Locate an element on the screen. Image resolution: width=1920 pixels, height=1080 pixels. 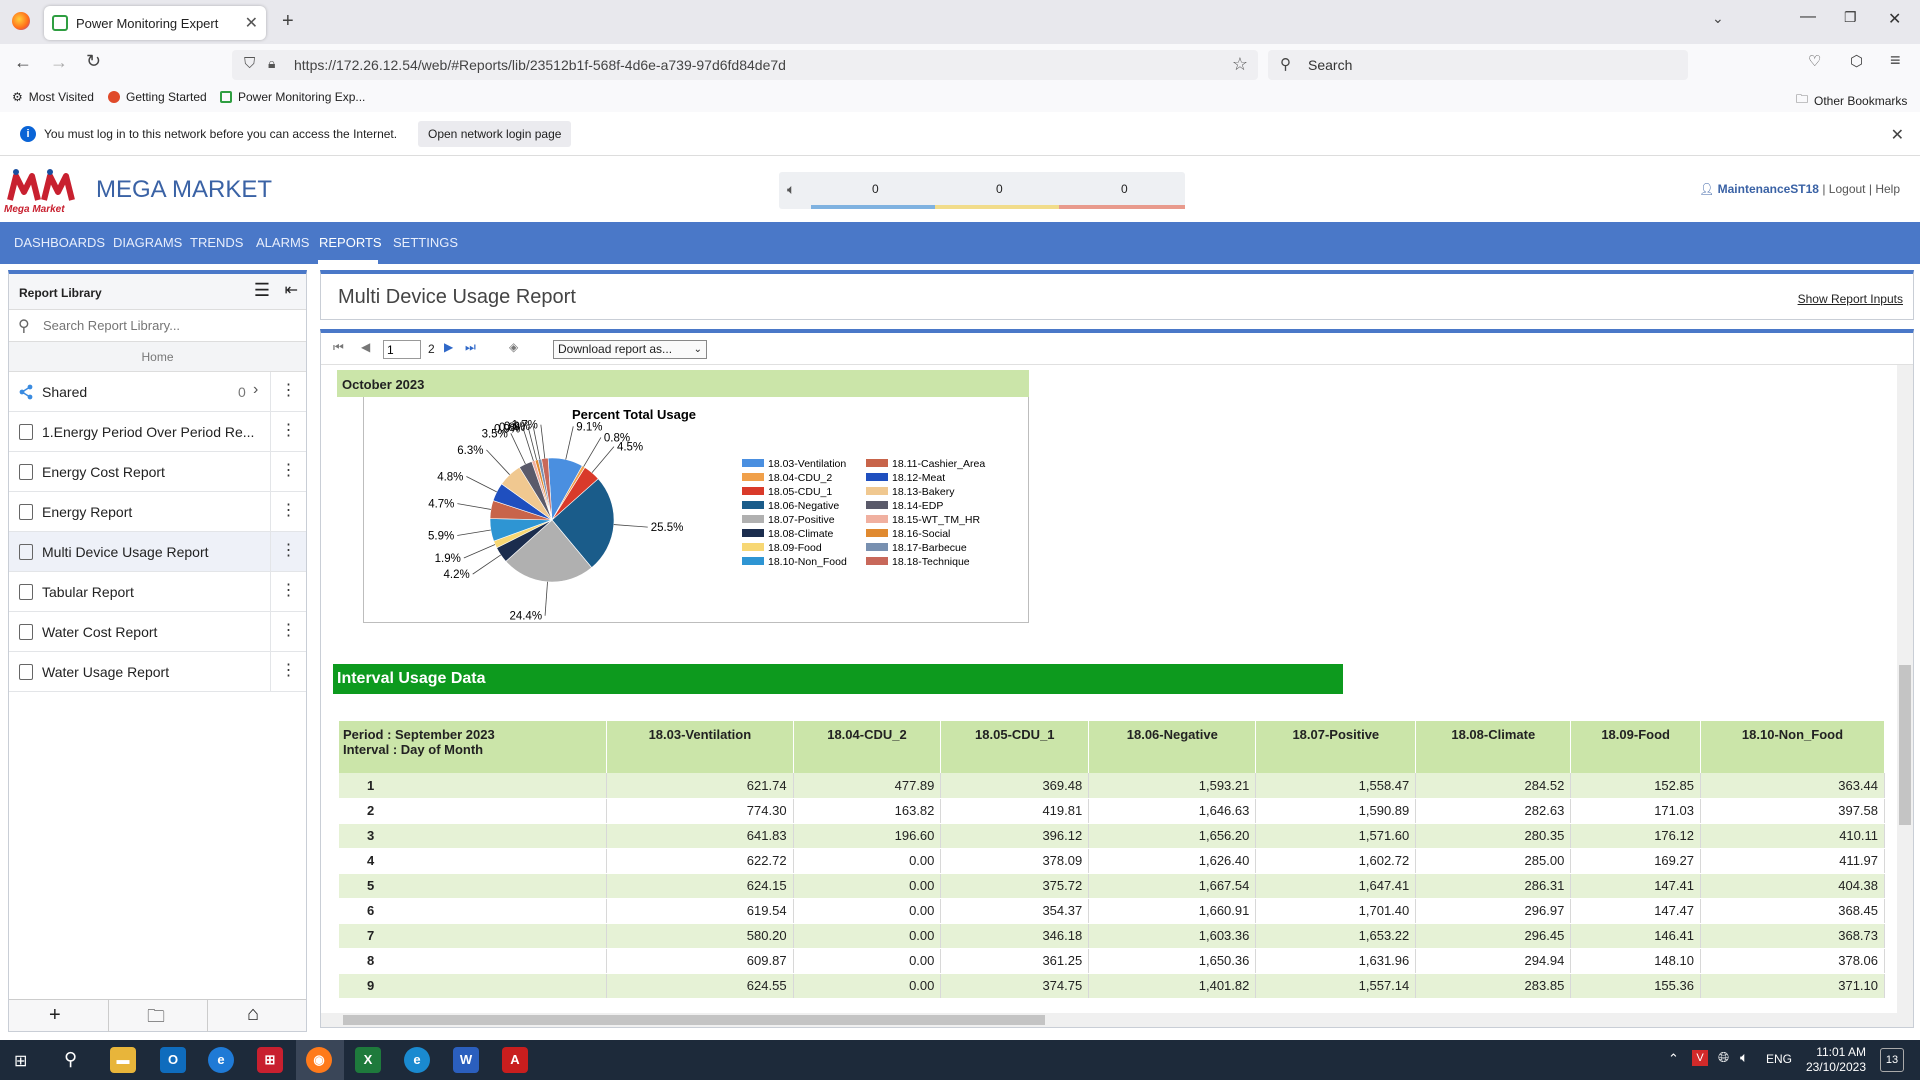
app-icon: ⊞ is located at coordinates (270, 1060).